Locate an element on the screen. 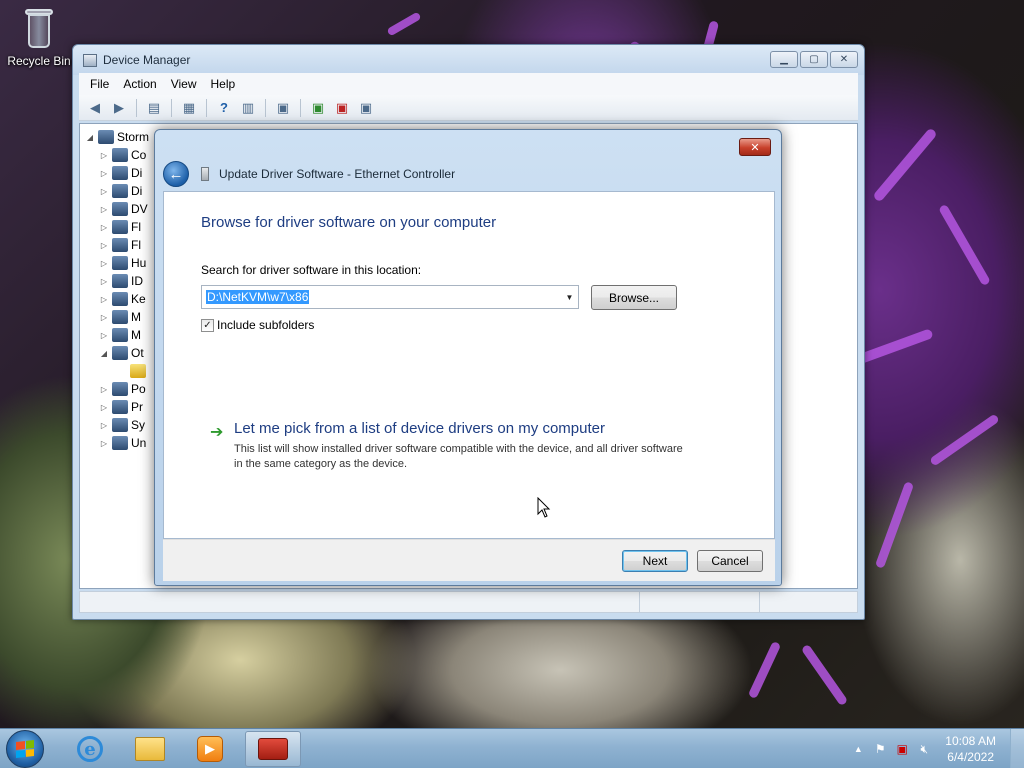 The width and height of the screenshot is (1024, 768). system-tray: ▲ ⚑ ▣ 🔇︎ 10:08 AM 6/4/2022 is located at coordinates (935, 748).